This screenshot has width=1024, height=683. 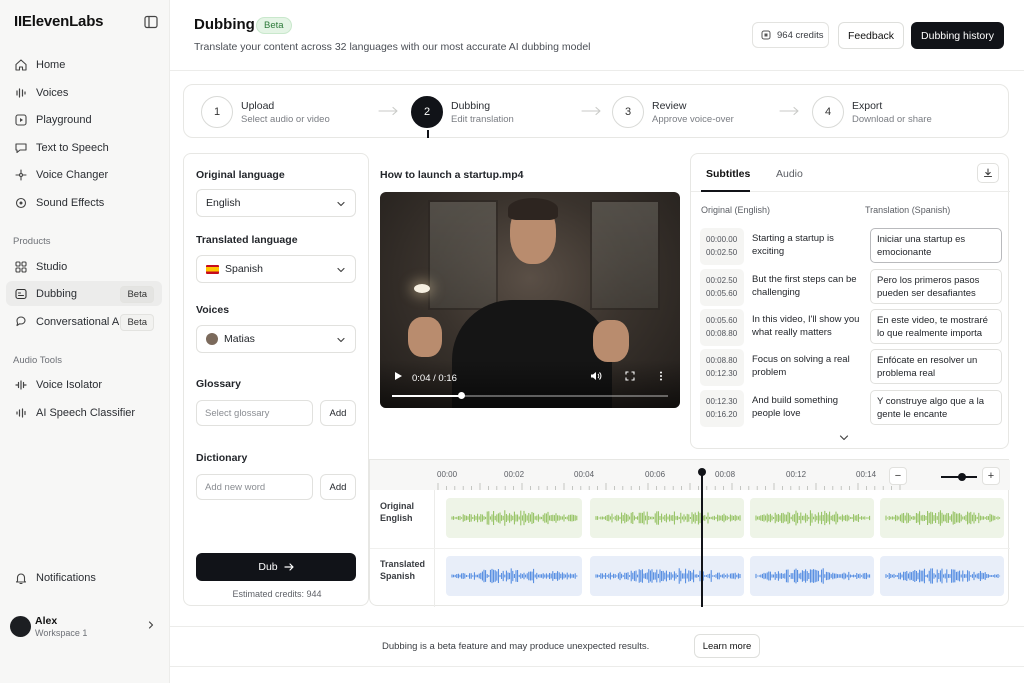 I want to click on dictionary-label: Dictionary, so click(x=222, y=458).